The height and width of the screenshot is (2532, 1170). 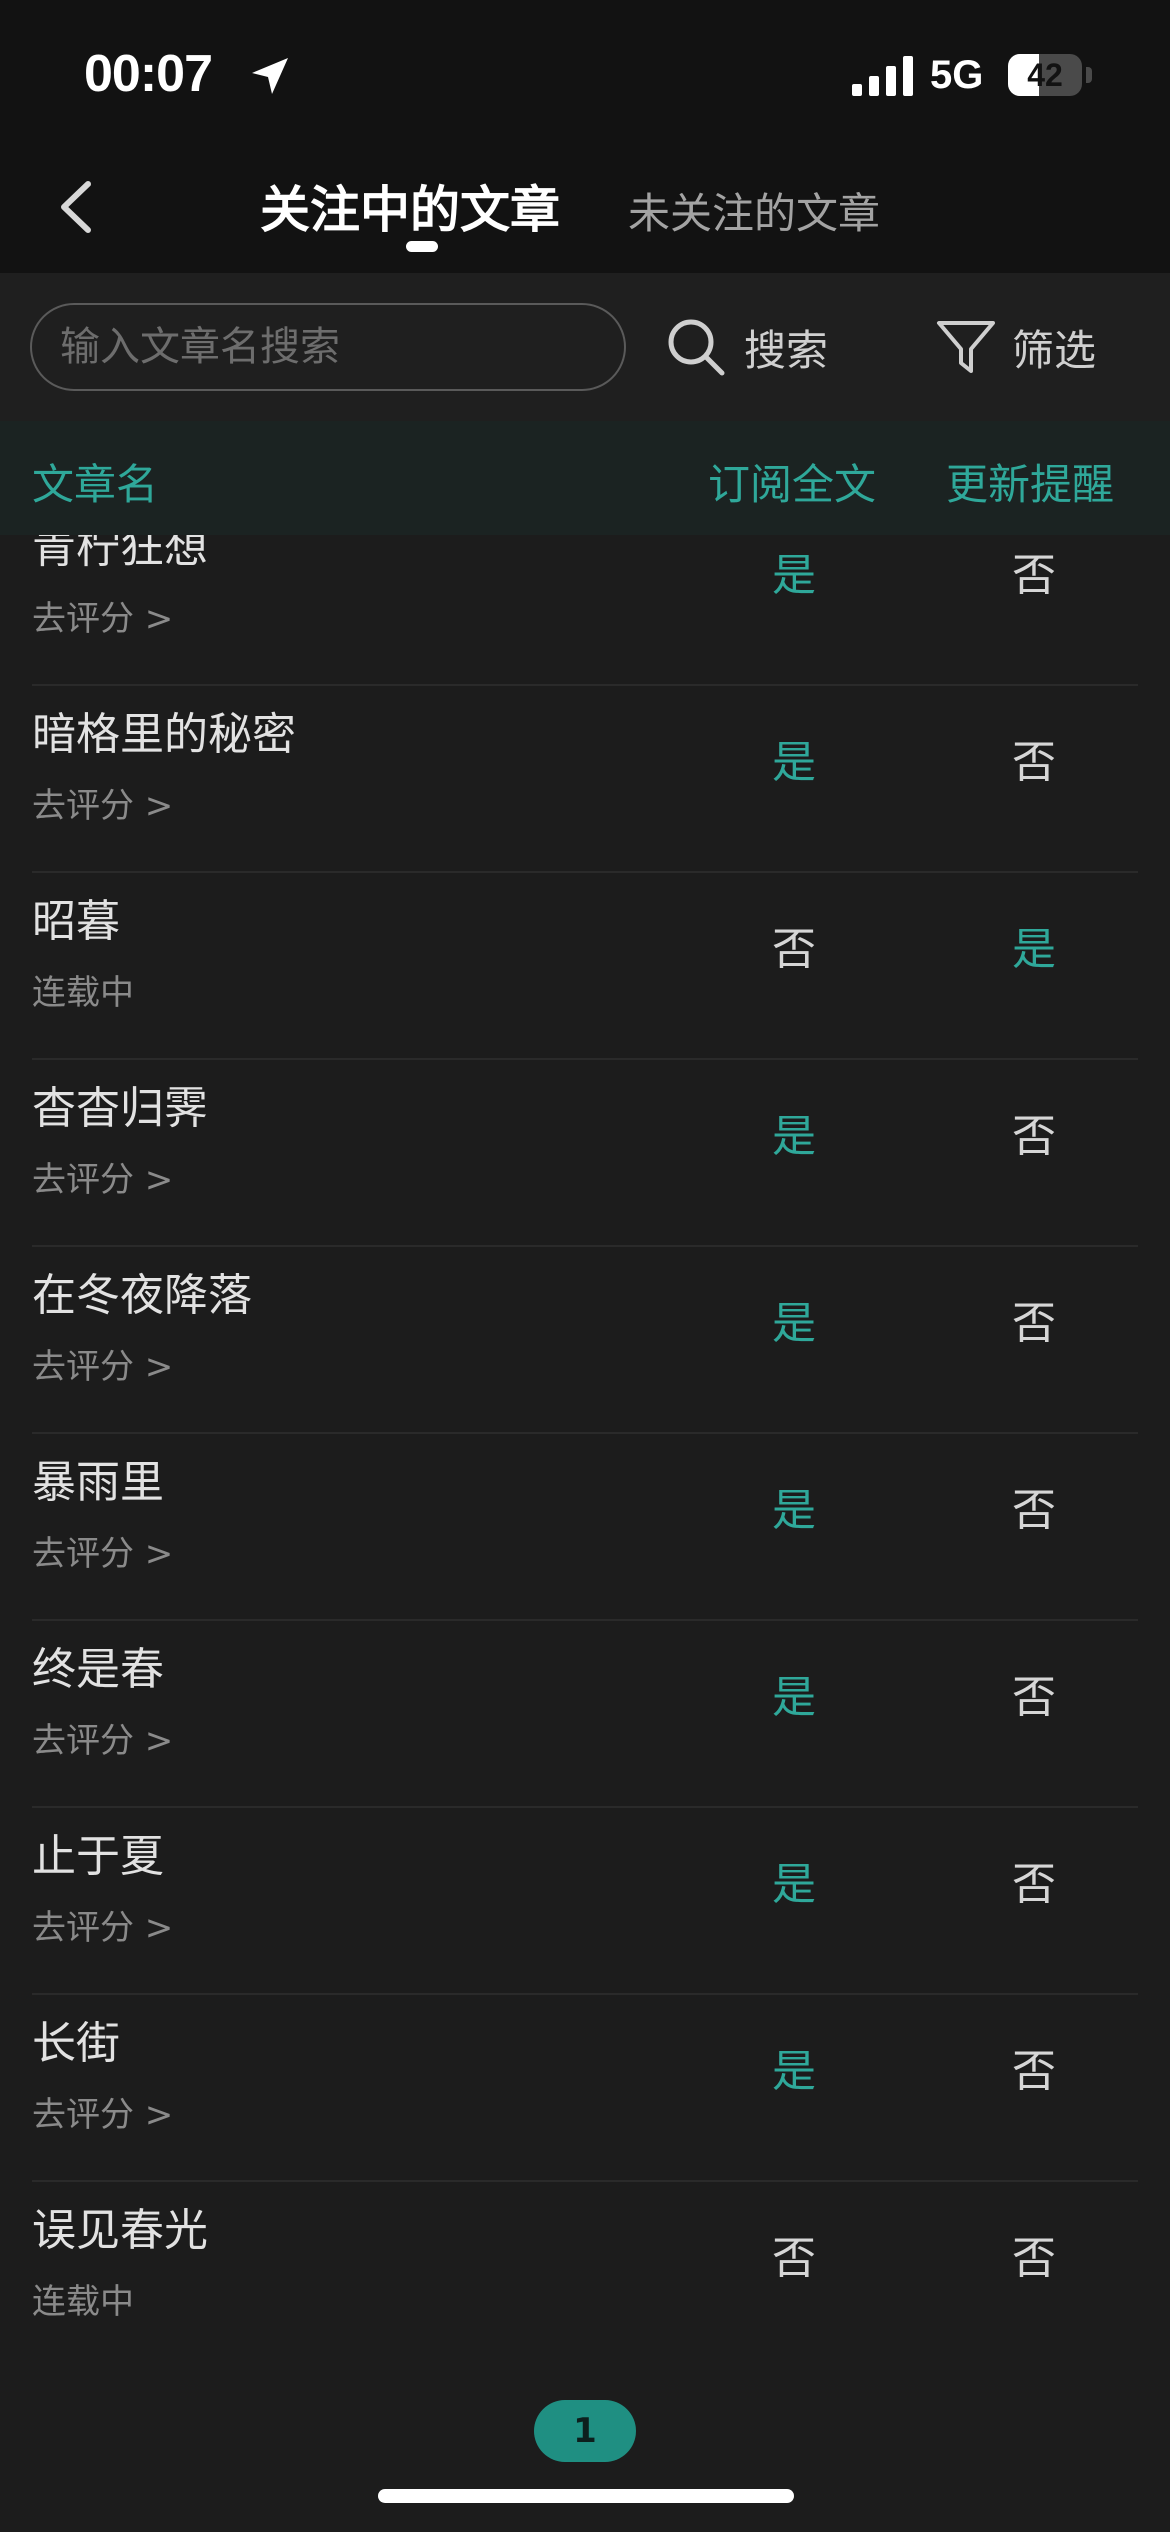 I want to click on status-time: 00:07, so click(x=148, y=74).